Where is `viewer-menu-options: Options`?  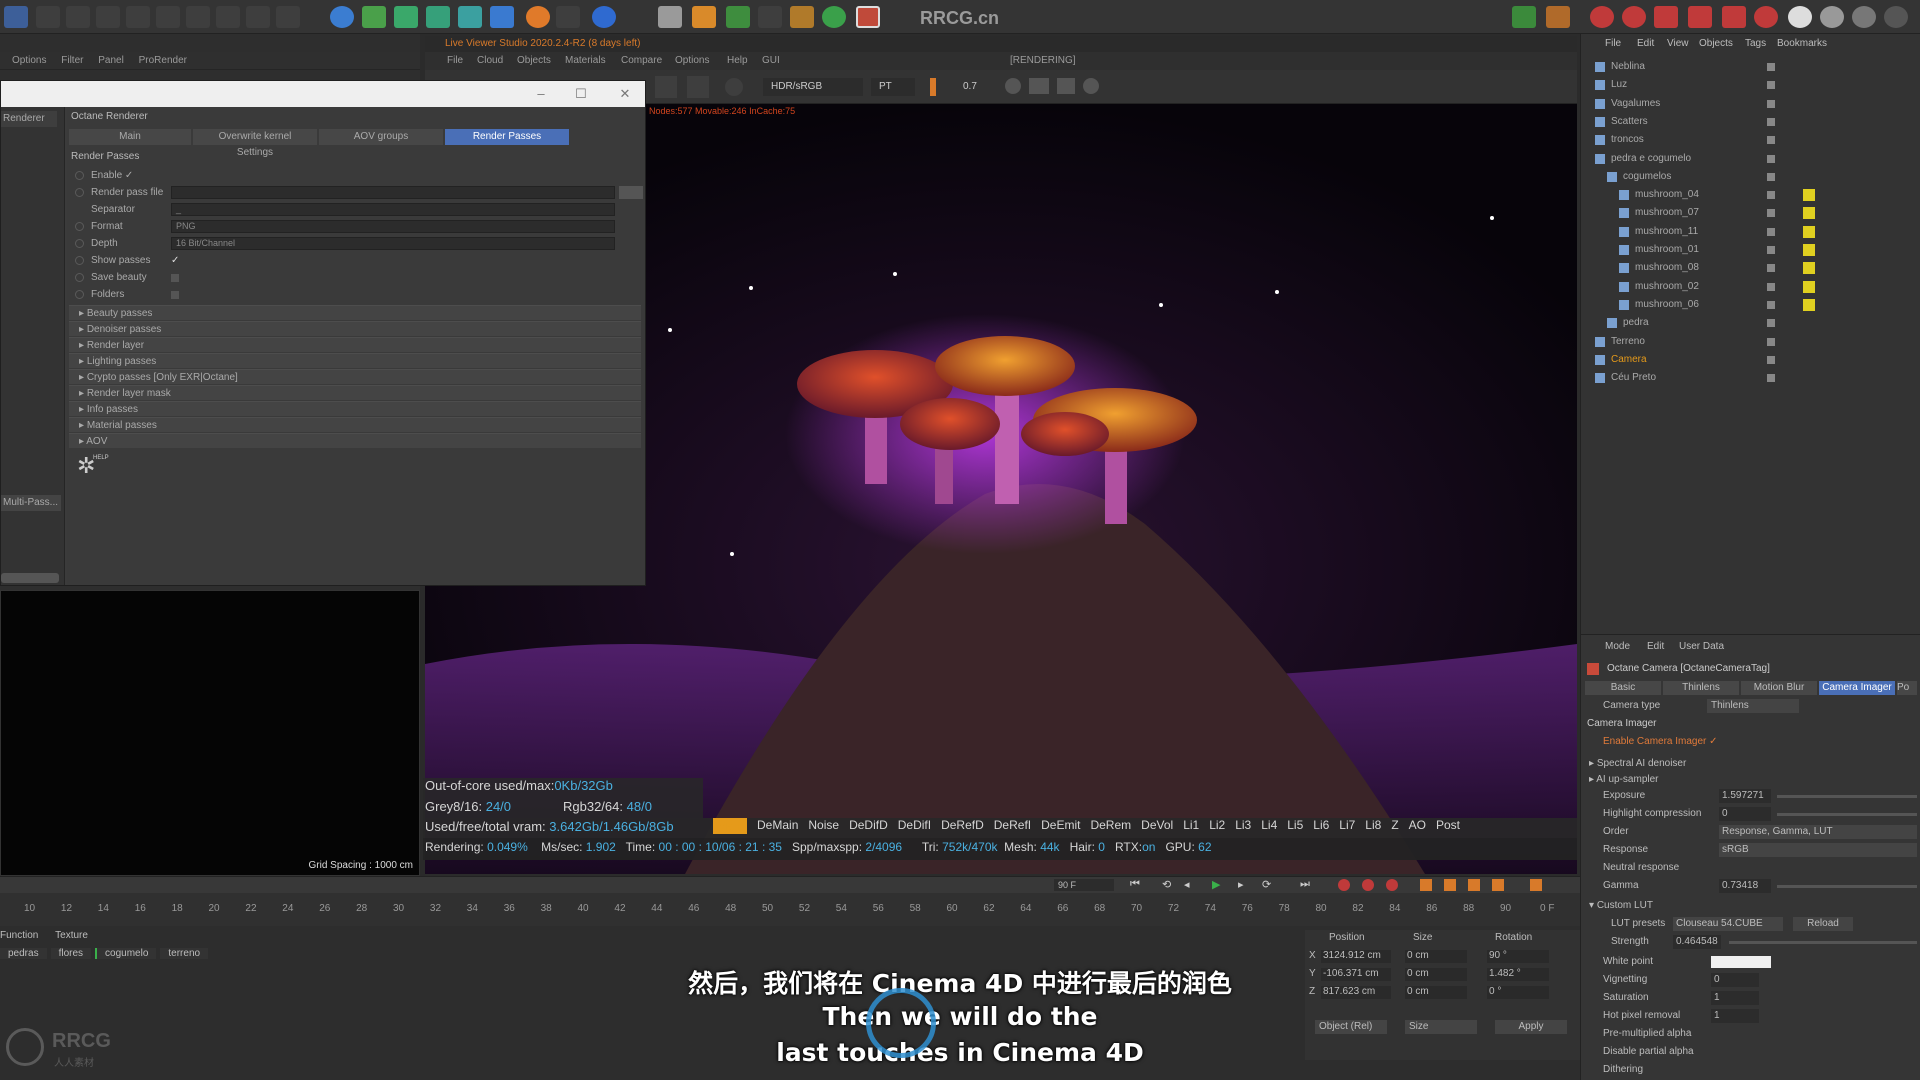 viewer-menu-options: Options is located at coordinates (692, 60).